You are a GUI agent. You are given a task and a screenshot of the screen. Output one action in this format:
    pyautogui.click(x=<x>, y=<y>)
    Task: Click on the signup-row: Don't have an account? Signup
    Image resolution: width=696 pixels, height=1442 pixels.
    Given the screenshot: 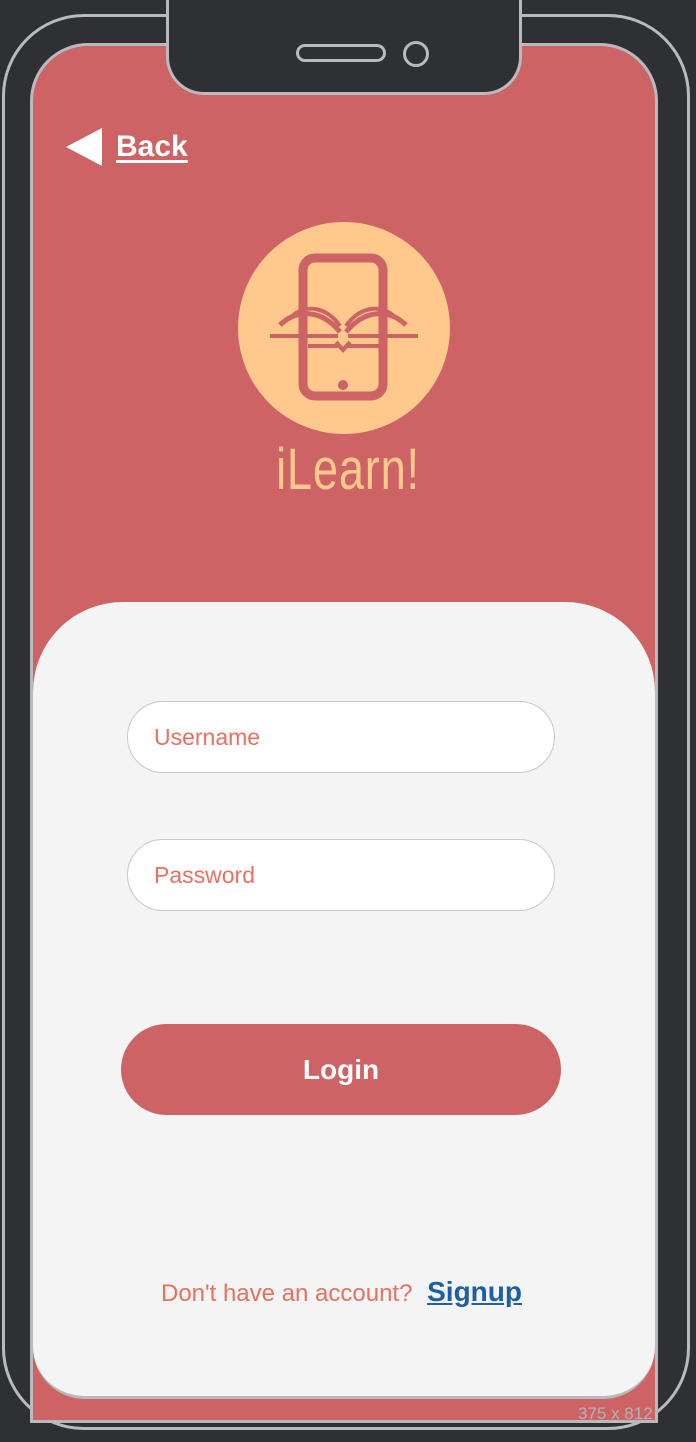 What is the action you would take?
    pyautogui.click(x=341, y=1292)
    